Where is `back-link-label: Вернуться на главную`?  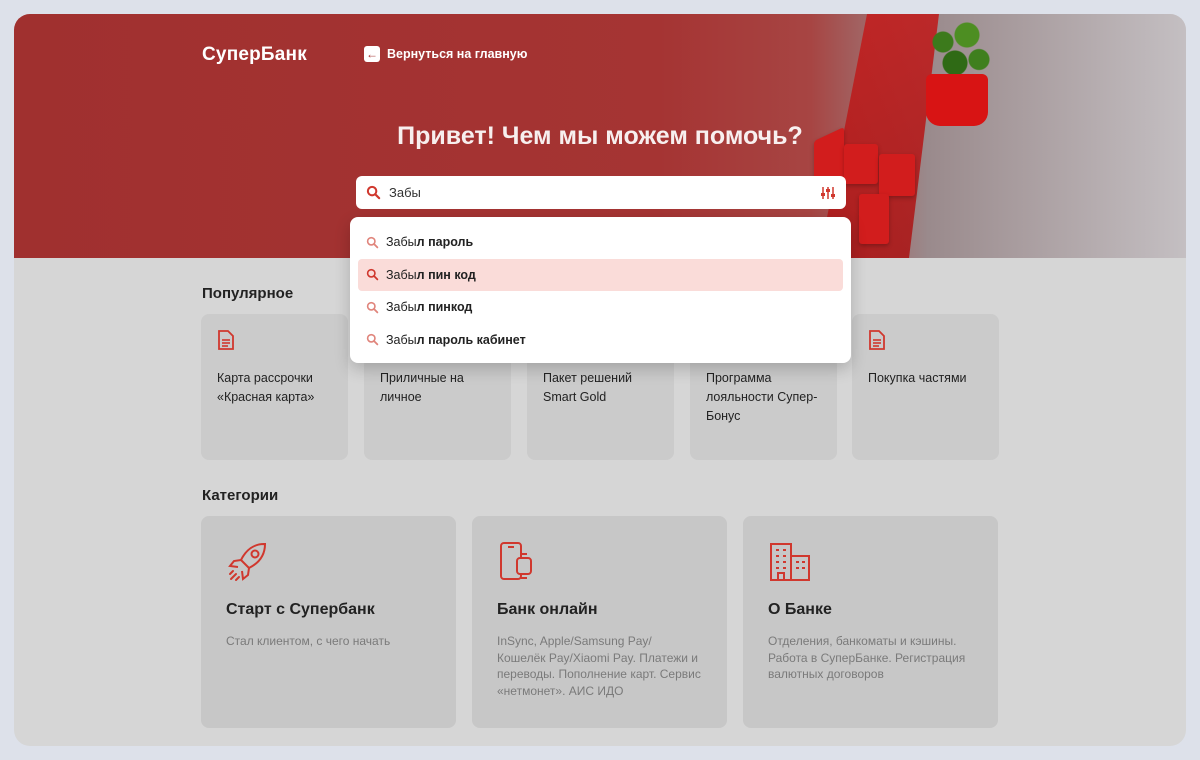
back-link-label: Вернуться на главную is located at coordinates (457, 54).